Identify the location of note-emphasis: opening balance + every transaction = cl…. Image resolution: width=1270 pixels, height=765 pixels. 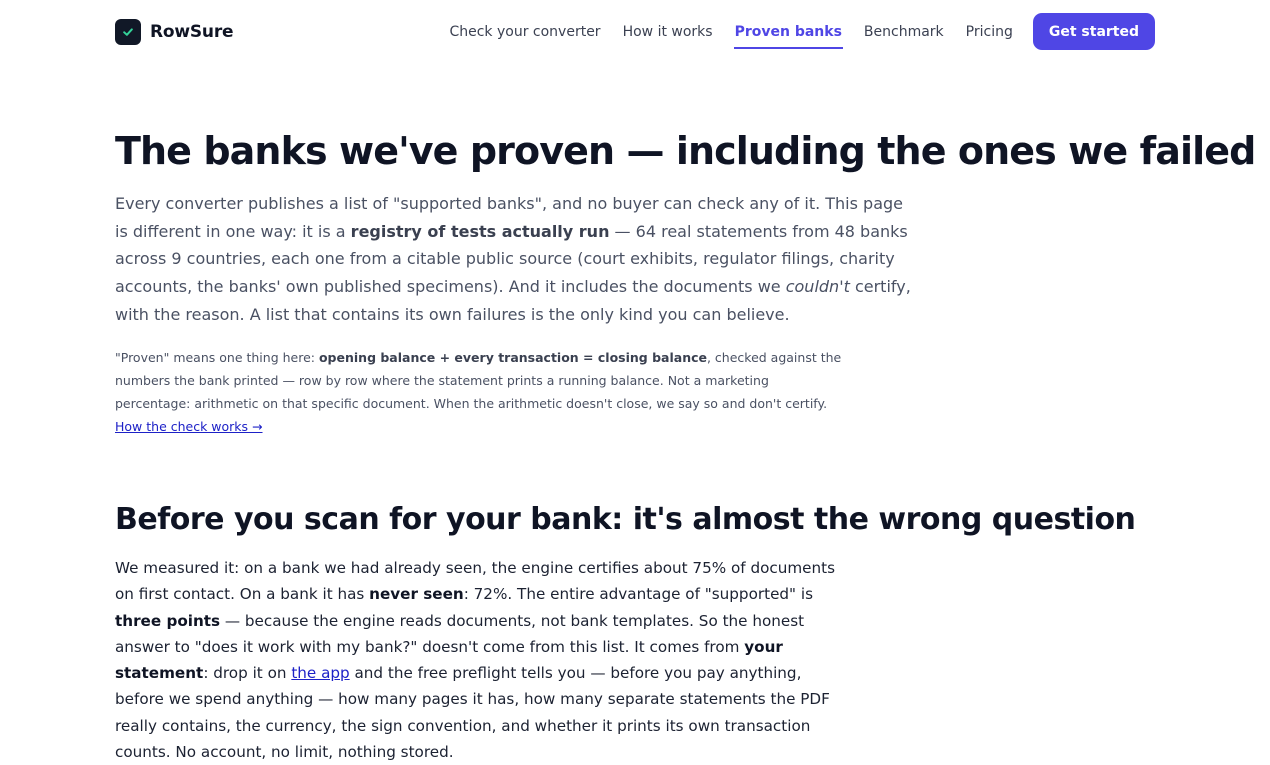
(512, 357).